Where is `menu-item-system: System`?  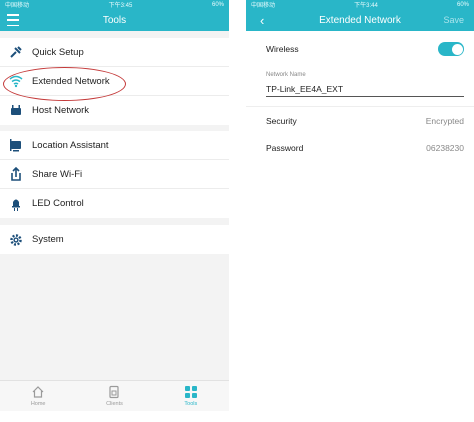
menu-item-system: System is located at coordinates (114, 239).